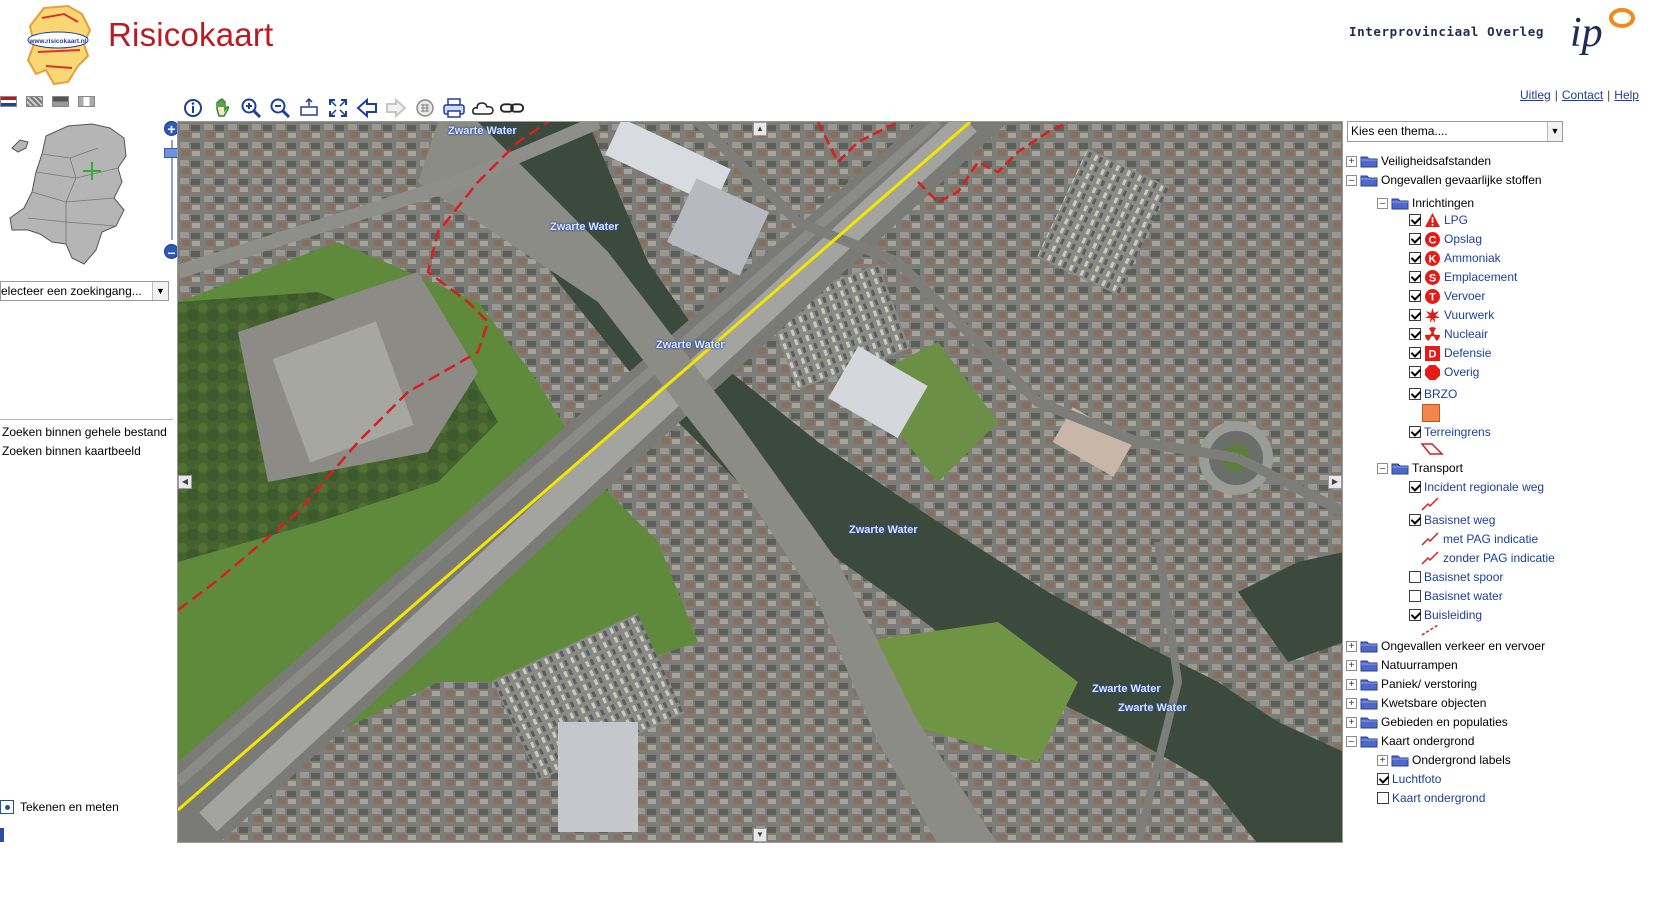 This screenshot has height=898, width=1656. Describe the element at coordinates (86, 101) in the screenshot. I see `print-style-icon` at that location.